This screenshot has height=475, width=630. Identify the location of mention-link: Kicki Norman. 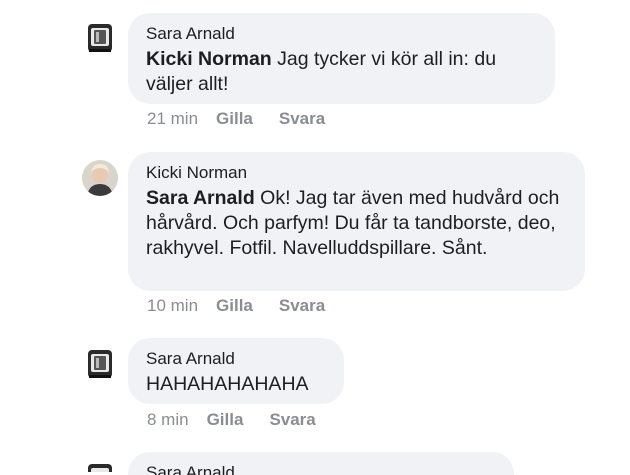
(209, 59).